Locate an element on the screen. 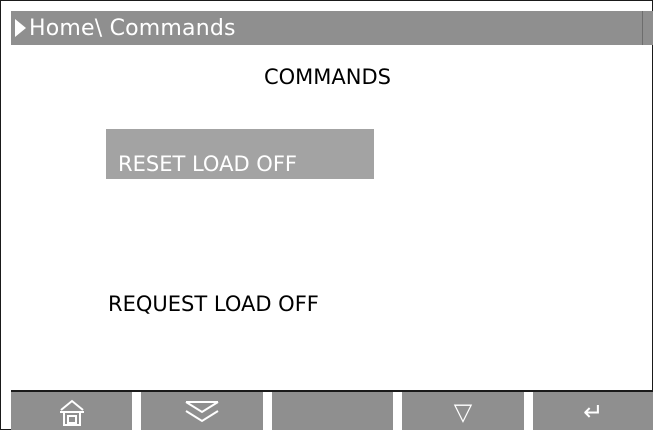  breadcrumb: Home\ Commands is located at coordinates (132, 28).